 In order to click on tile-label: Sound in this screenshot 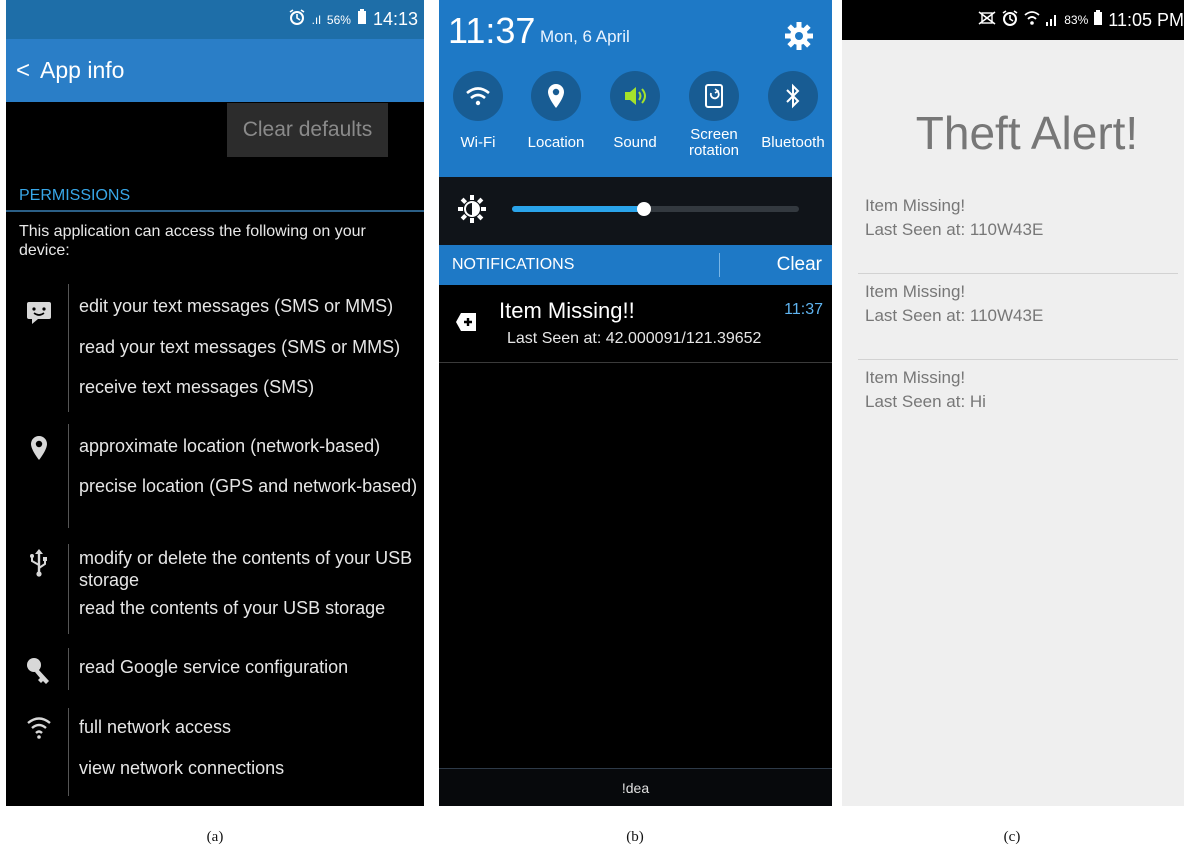, I will do `click(635, 142)`.